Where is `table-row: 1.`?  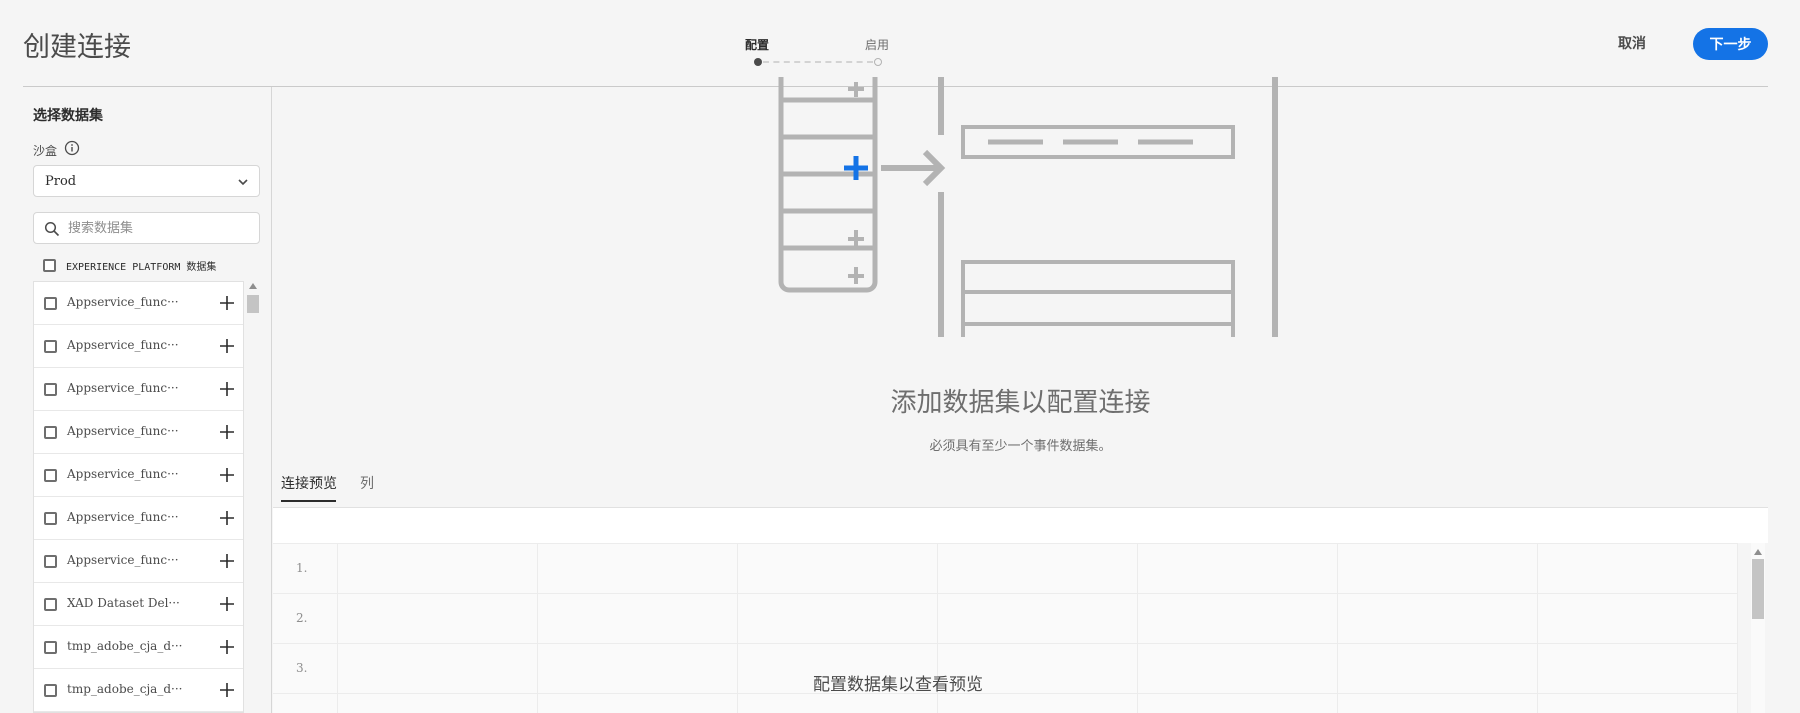
table-row: 1. is located at coordinates (1005, 569).